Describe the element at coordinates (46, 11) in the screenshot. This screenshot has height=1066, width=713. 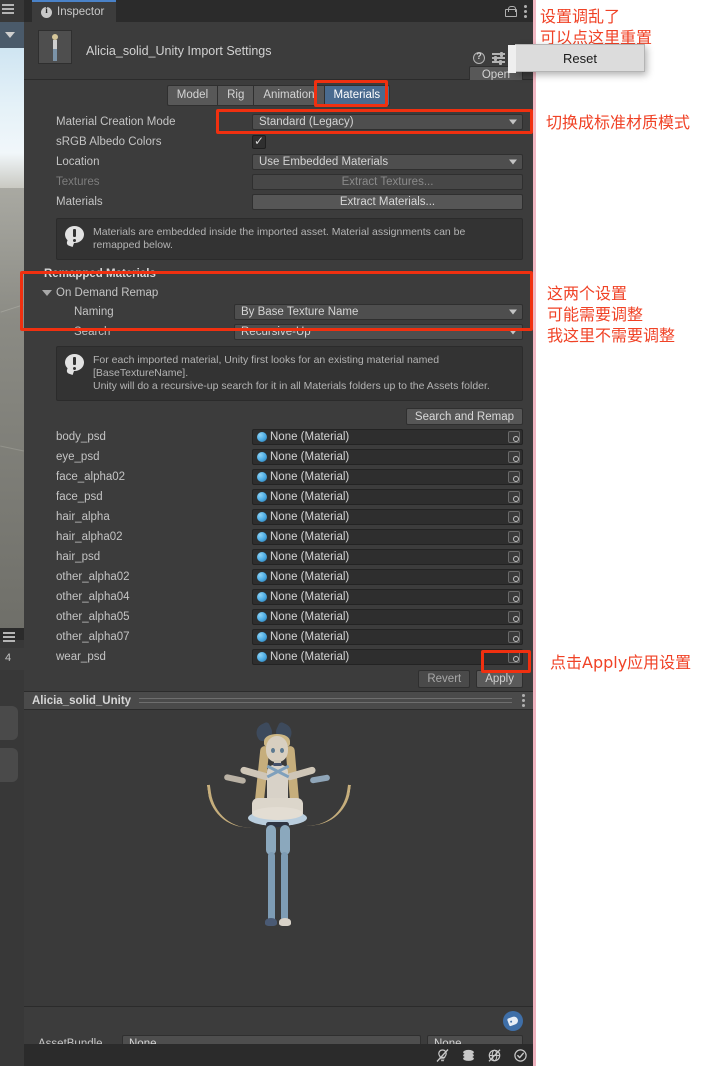
I see `info-icon` at that location.